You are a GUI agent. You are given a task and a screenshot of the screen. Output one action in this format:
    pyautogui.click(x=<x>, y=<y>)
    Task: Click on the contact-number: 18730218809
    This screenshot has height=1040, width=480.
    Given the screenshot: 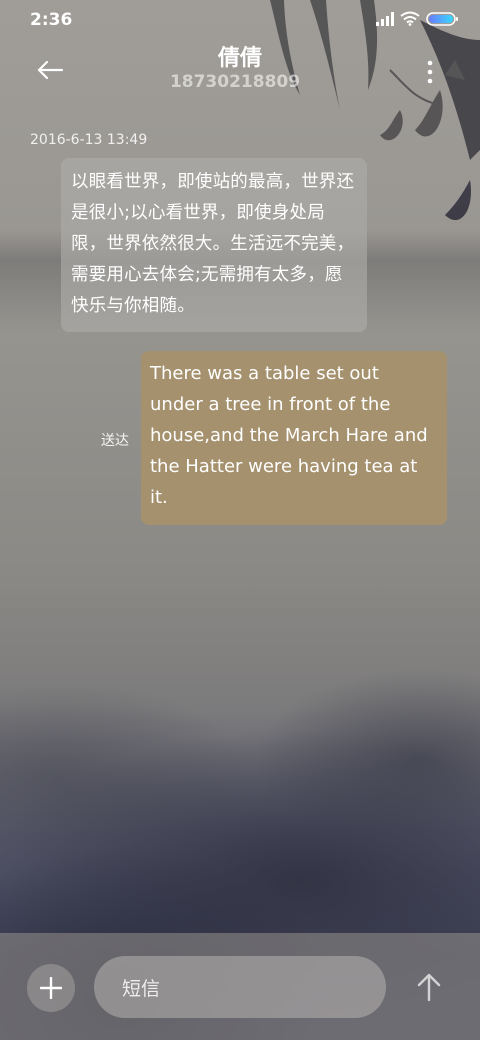 What is the action you would take?
    pyautogui.click(x=235, y=82)
    